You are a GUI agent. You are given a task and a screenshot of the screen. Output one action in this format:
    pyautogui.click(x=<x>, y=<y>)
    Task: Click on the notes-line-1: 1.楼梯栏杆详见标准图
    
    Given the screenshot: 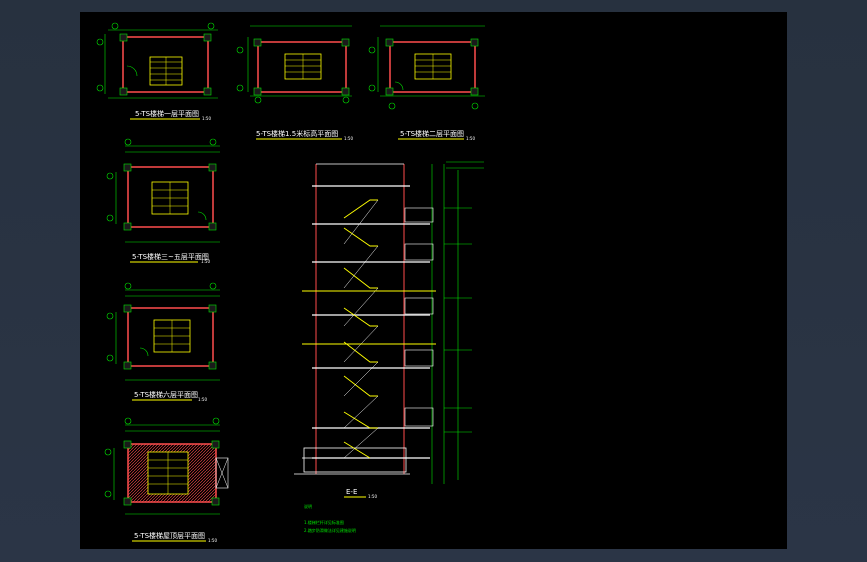 What is the action you would take?
    pyautogui.click(x=324, y=522)
    